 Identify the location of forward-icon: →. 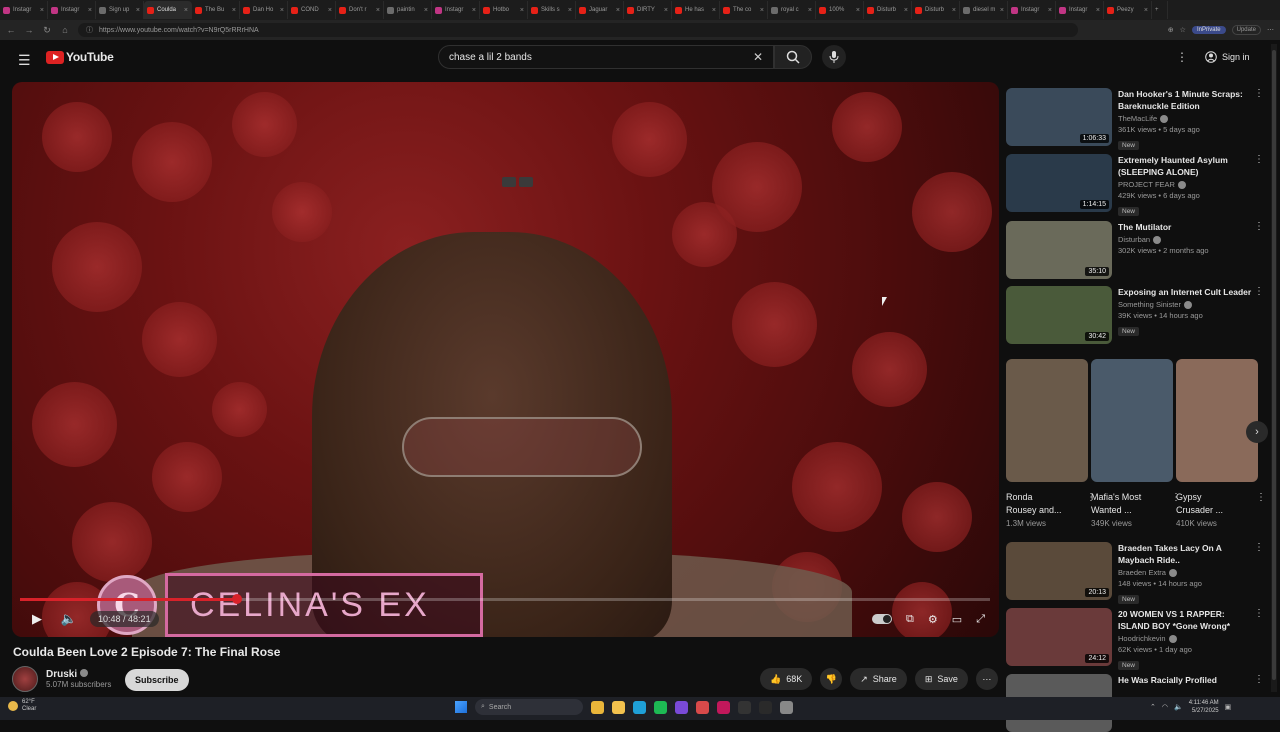
(29, 30).